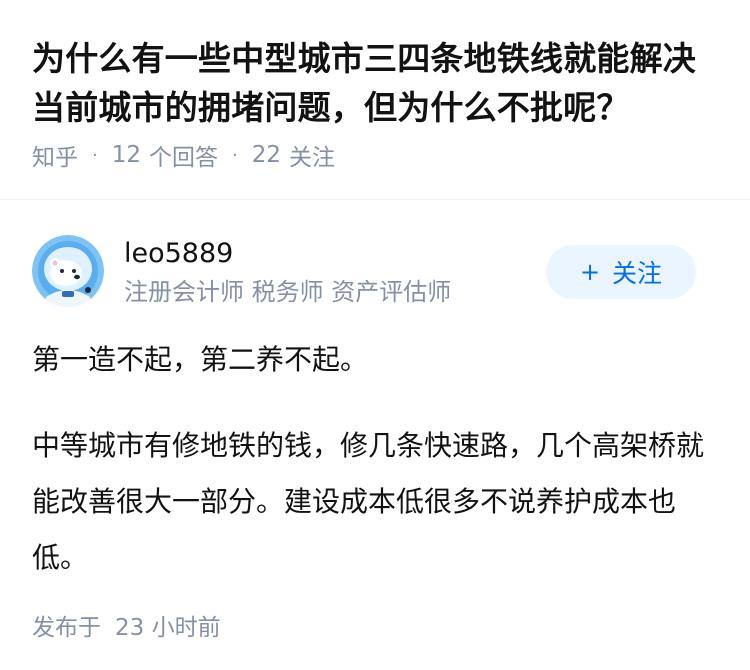  What do you see at coordinates (590, 272) in the screenshot?
I see `plus-icon: +` at bounding box center [590, 272].